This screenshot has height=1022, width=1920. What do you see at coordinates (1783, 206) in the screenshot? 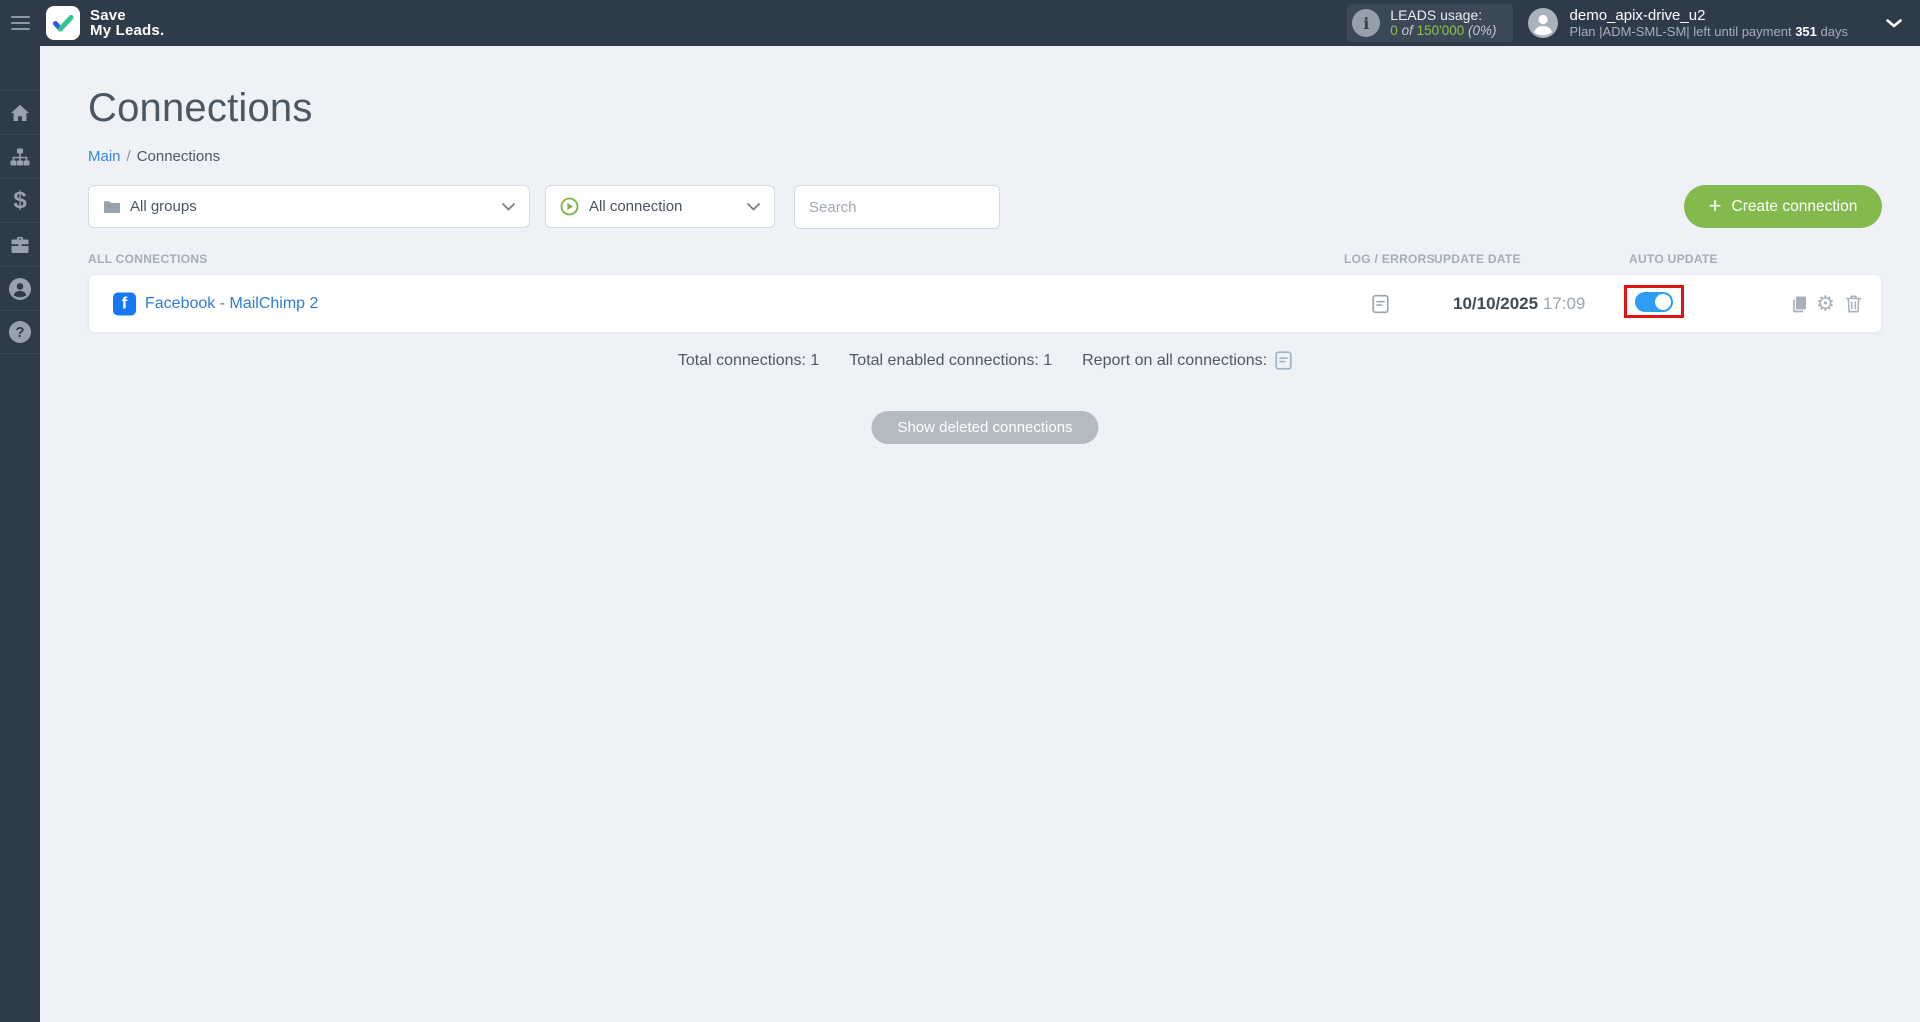
I see `create-connection-button: + Create connection` at bounding box center [1783, 206].